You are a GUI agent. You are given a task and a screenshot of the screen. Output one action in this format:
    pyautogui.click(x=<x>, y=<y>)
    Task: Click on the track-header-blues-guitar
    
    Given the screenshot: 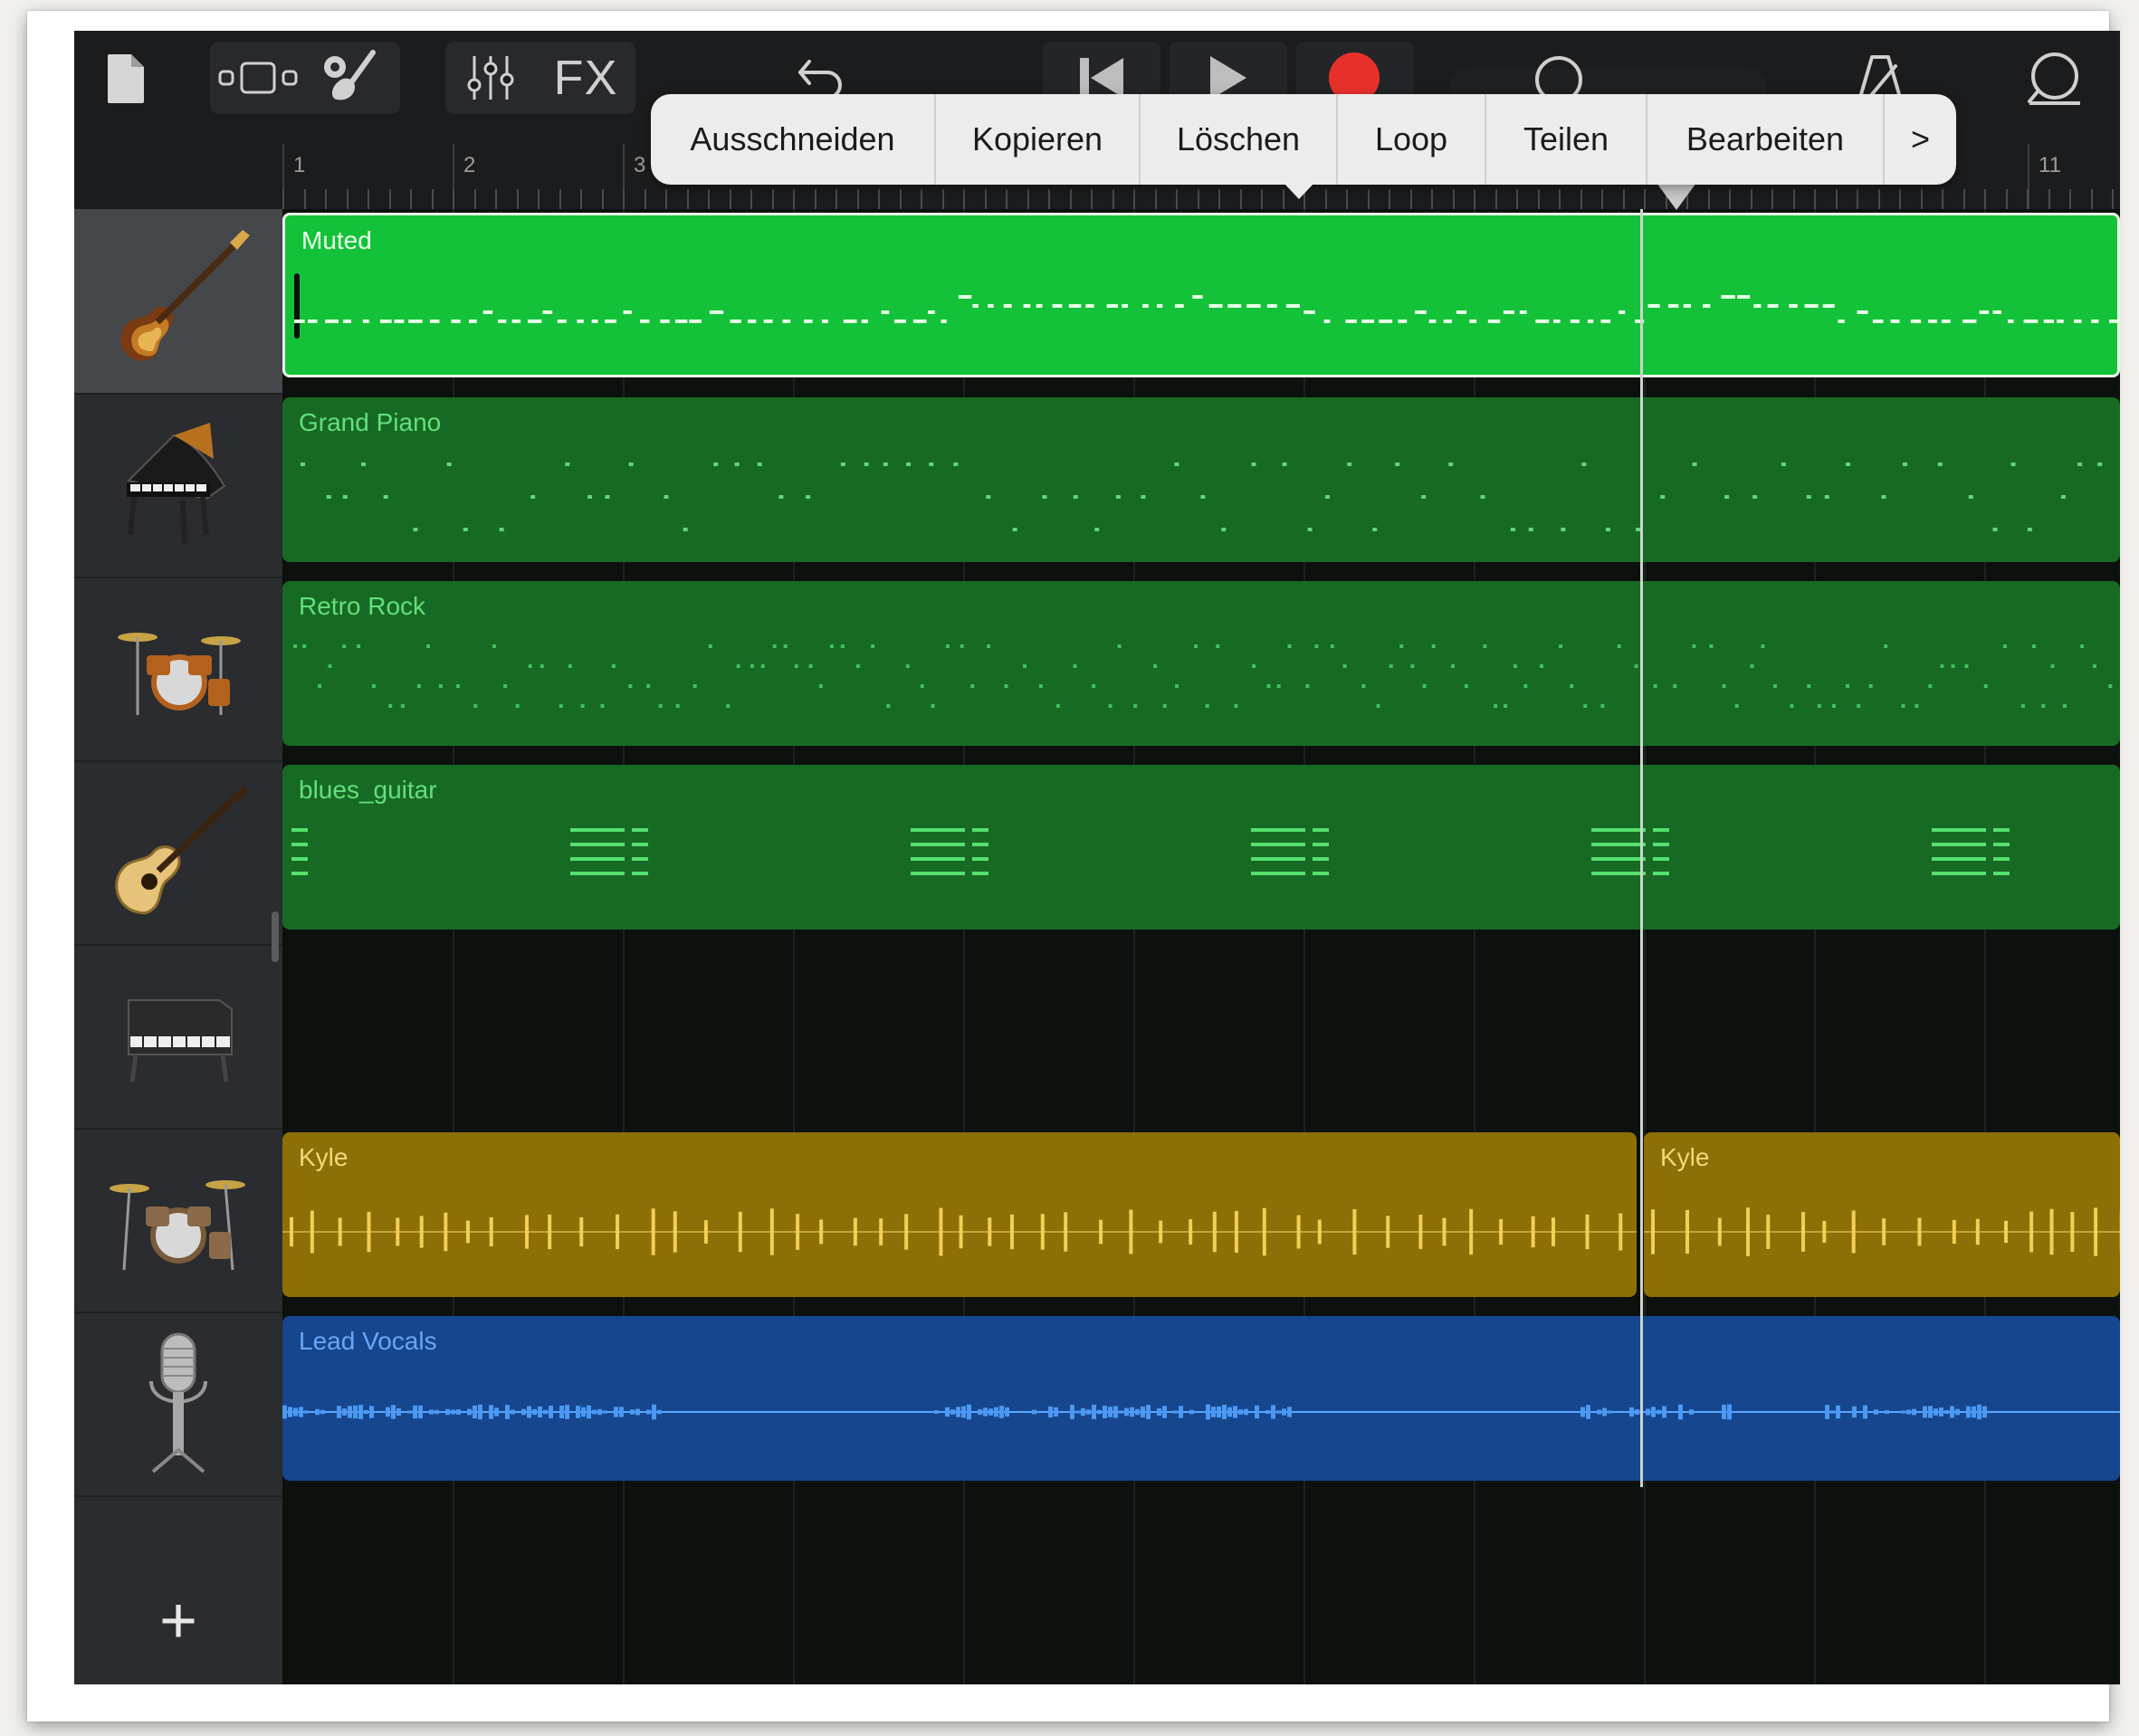 What is the action you would take?
    pyautogui.click(x=178, y=853)
    